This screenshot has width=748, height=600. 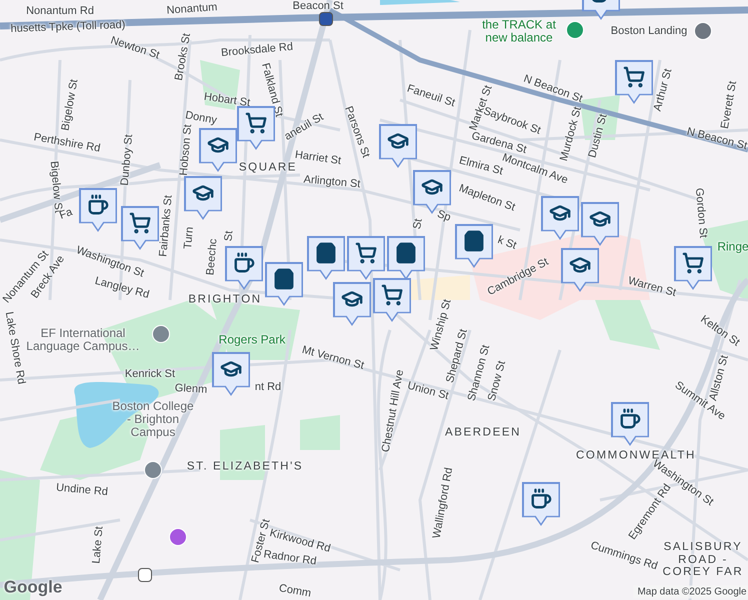 What do you see at coordinates (67, 143) in the screenshot?
I see `street-label: Perthshire Rd` at bounding box center [67, 143].